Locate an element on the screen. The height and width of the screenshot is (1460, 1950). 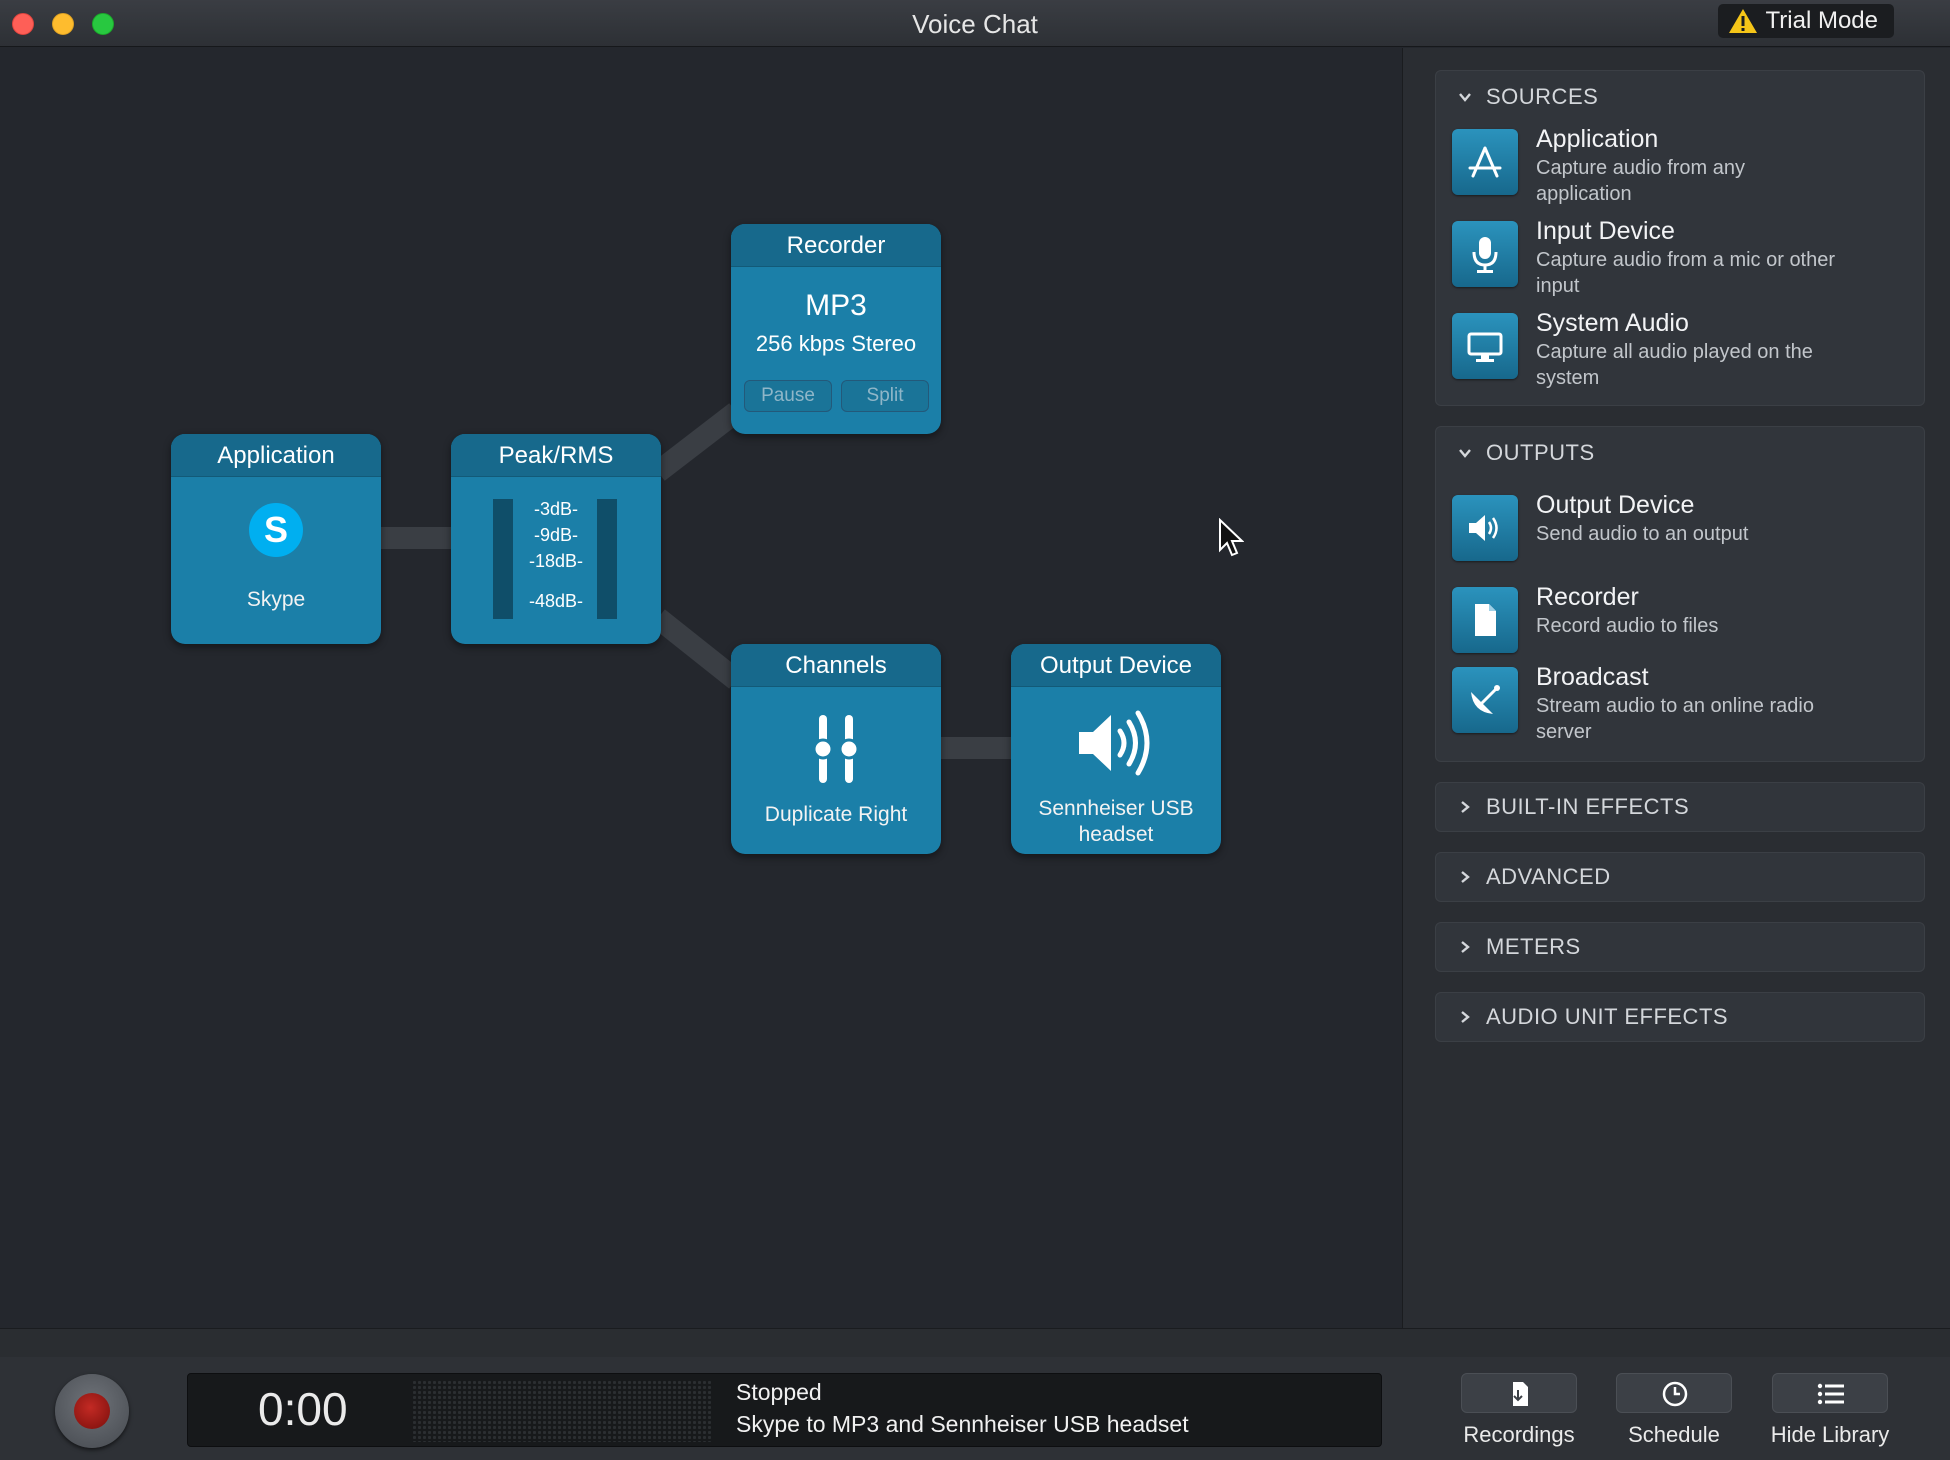
library-item-title: Input Device is located at coordinates (1605, 231).